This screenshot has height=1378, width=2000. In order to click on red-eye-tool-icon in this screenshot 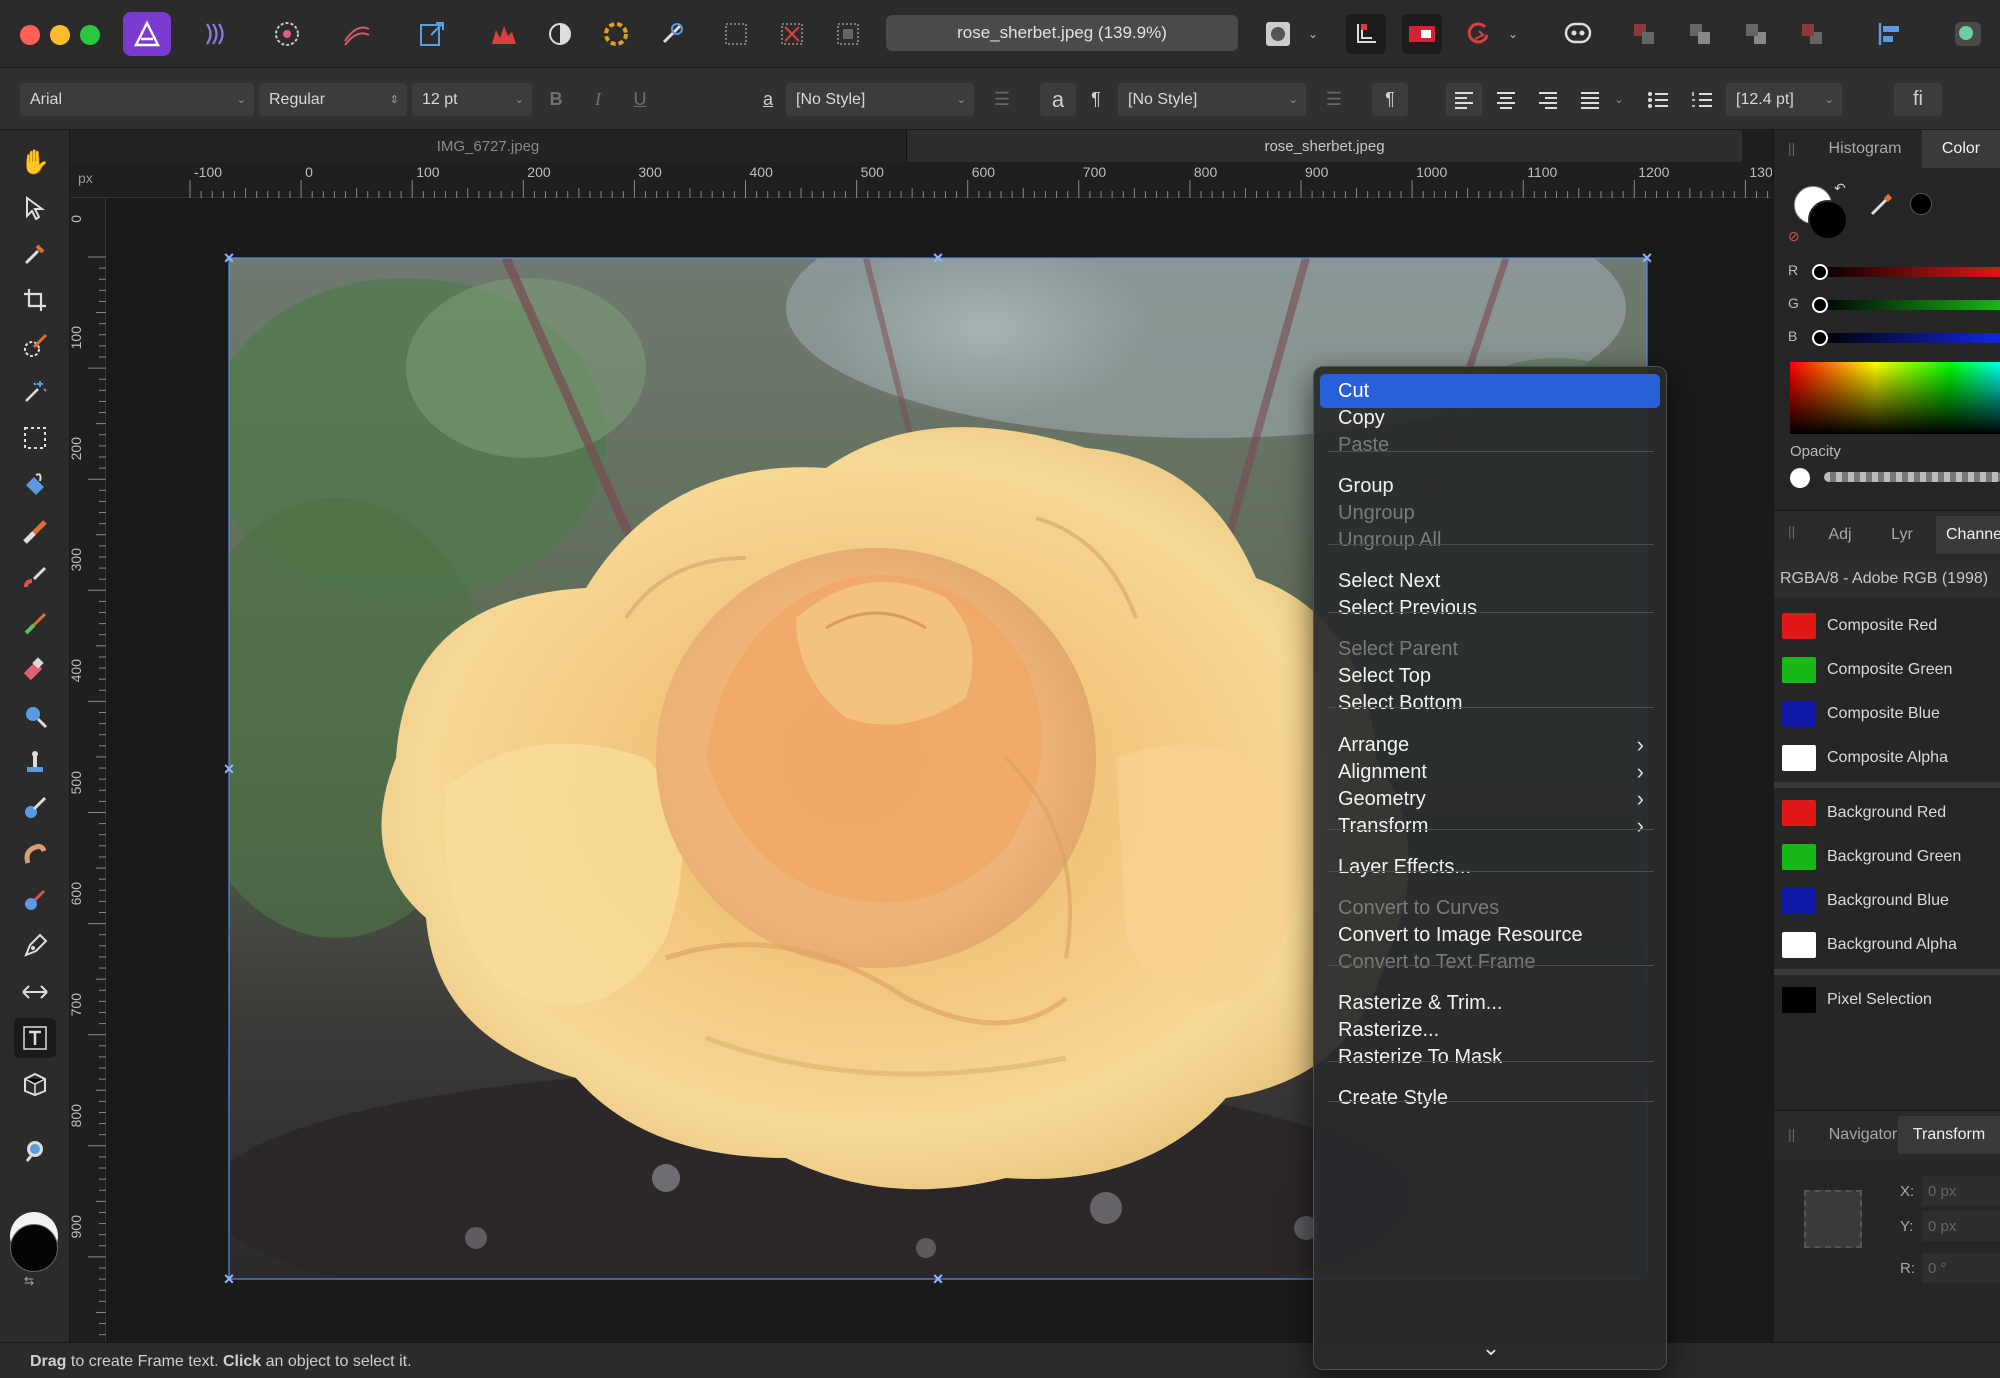, I will do `click(35, 900)`.